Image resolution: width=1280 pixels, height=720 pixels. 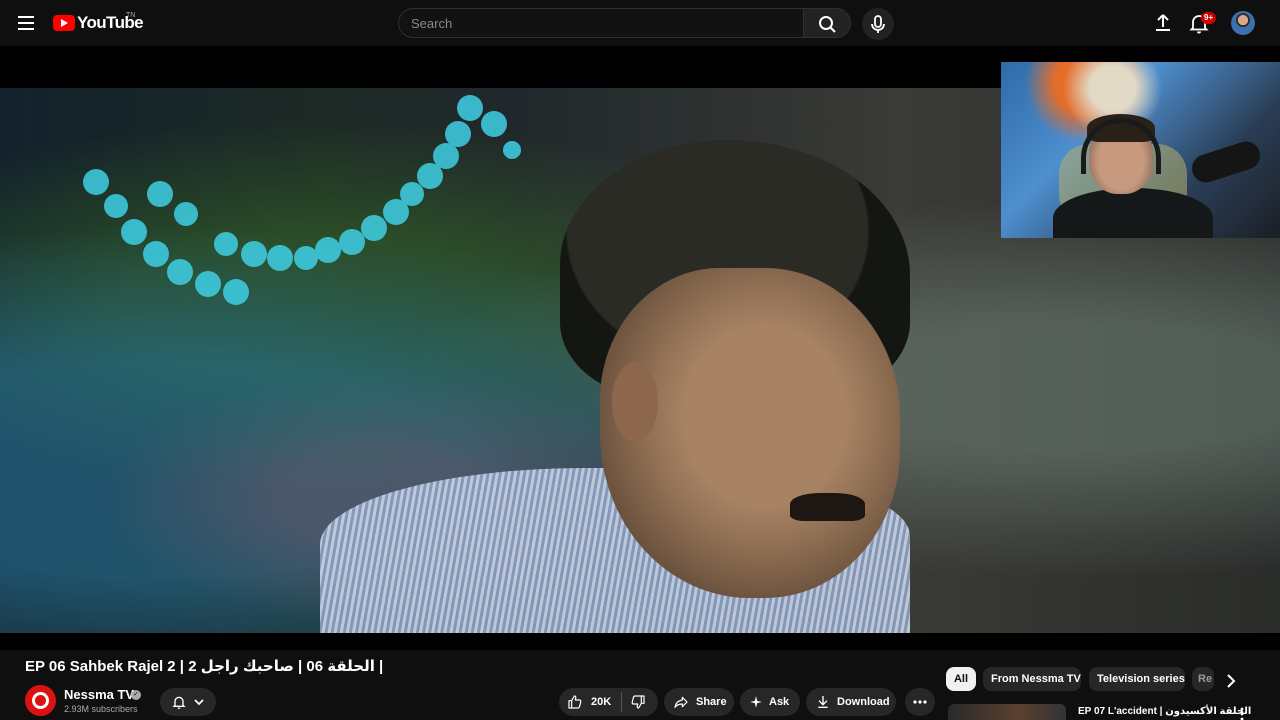 I want to click on chevron-down-icon, so click(x=199, y=702).